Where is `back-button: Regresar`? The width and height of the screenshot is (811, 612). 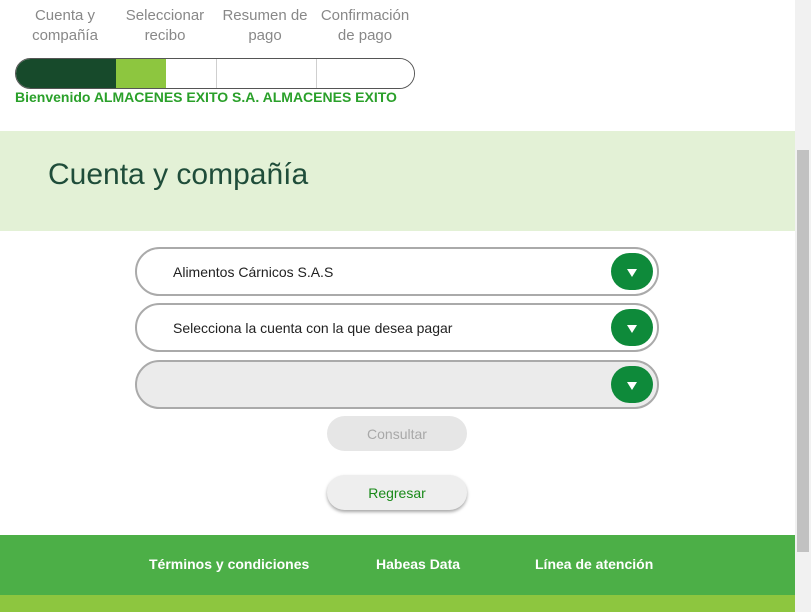 back-button: Regresar is located at coordinates (397, 492).